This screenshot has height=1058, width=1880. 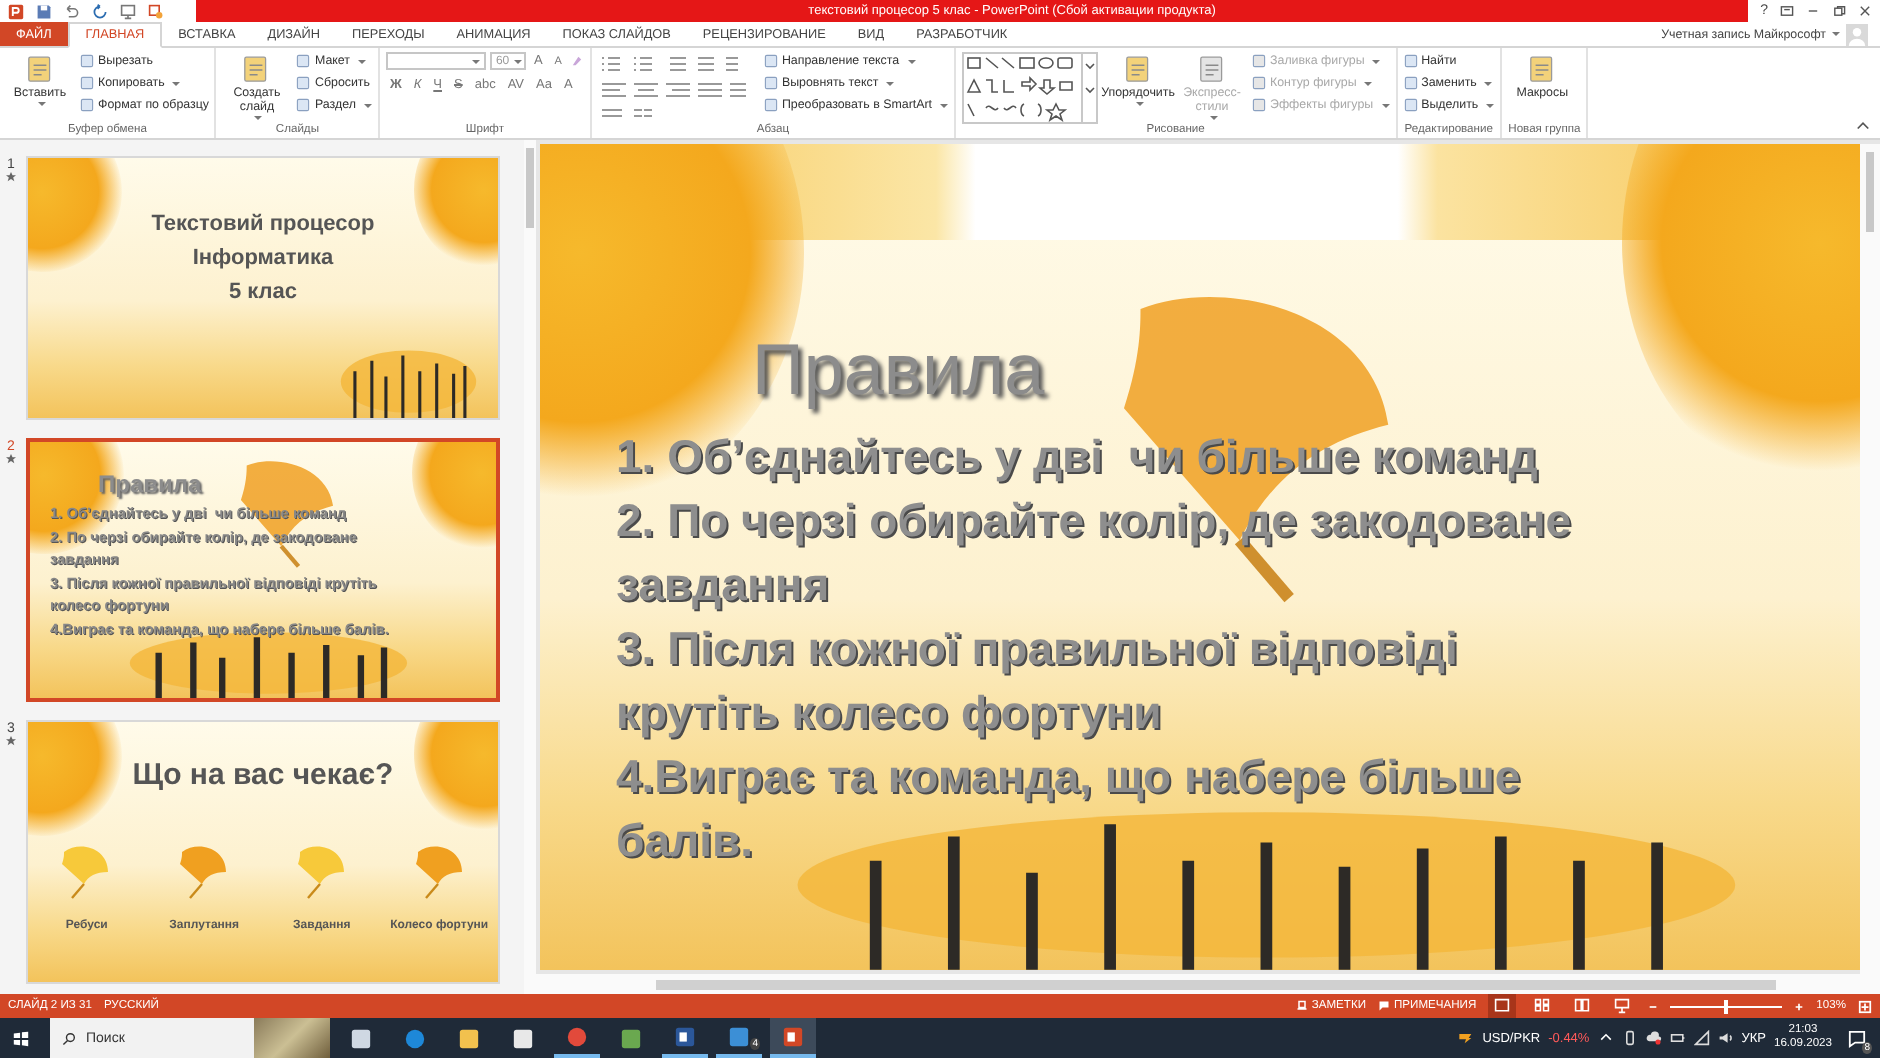 I want to click on windows-start-icon, so click(x=21, y=1038).